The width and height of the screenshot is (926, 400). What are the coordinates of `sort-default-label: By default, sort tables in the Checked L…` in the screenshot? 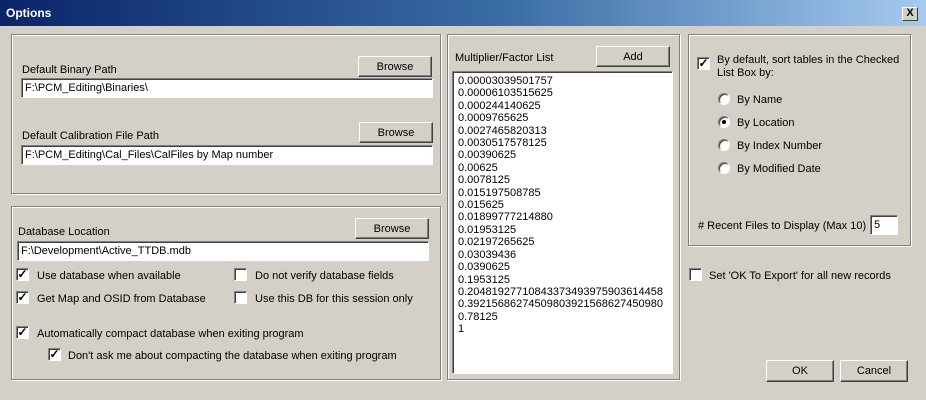 It's located at (808, 66).